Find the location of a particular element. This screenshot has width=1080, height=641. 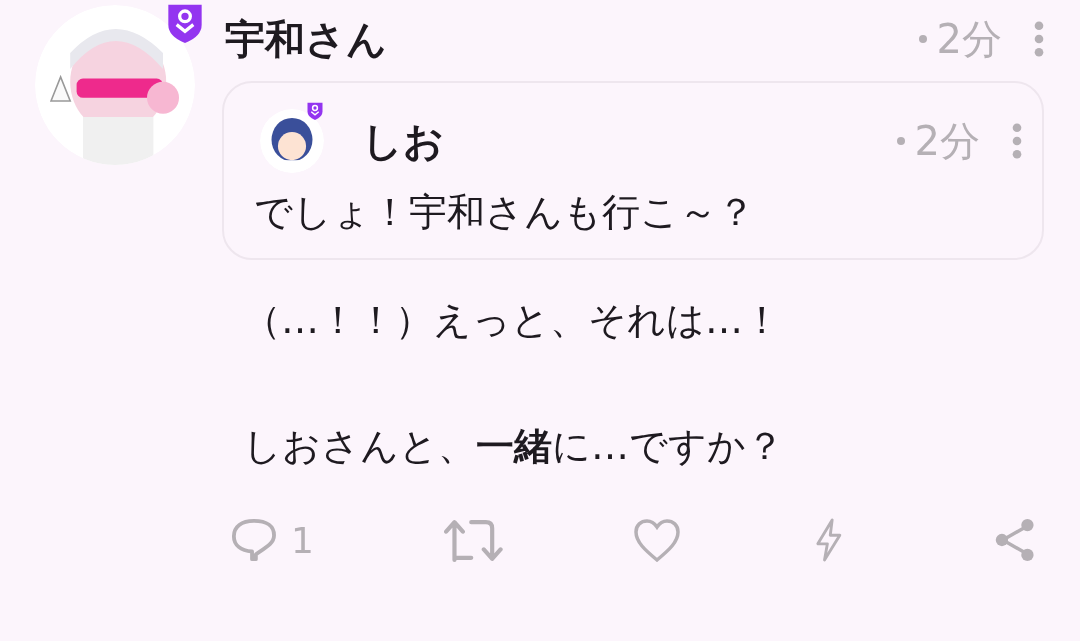

share-icon is located at coordinates (1015, 540).